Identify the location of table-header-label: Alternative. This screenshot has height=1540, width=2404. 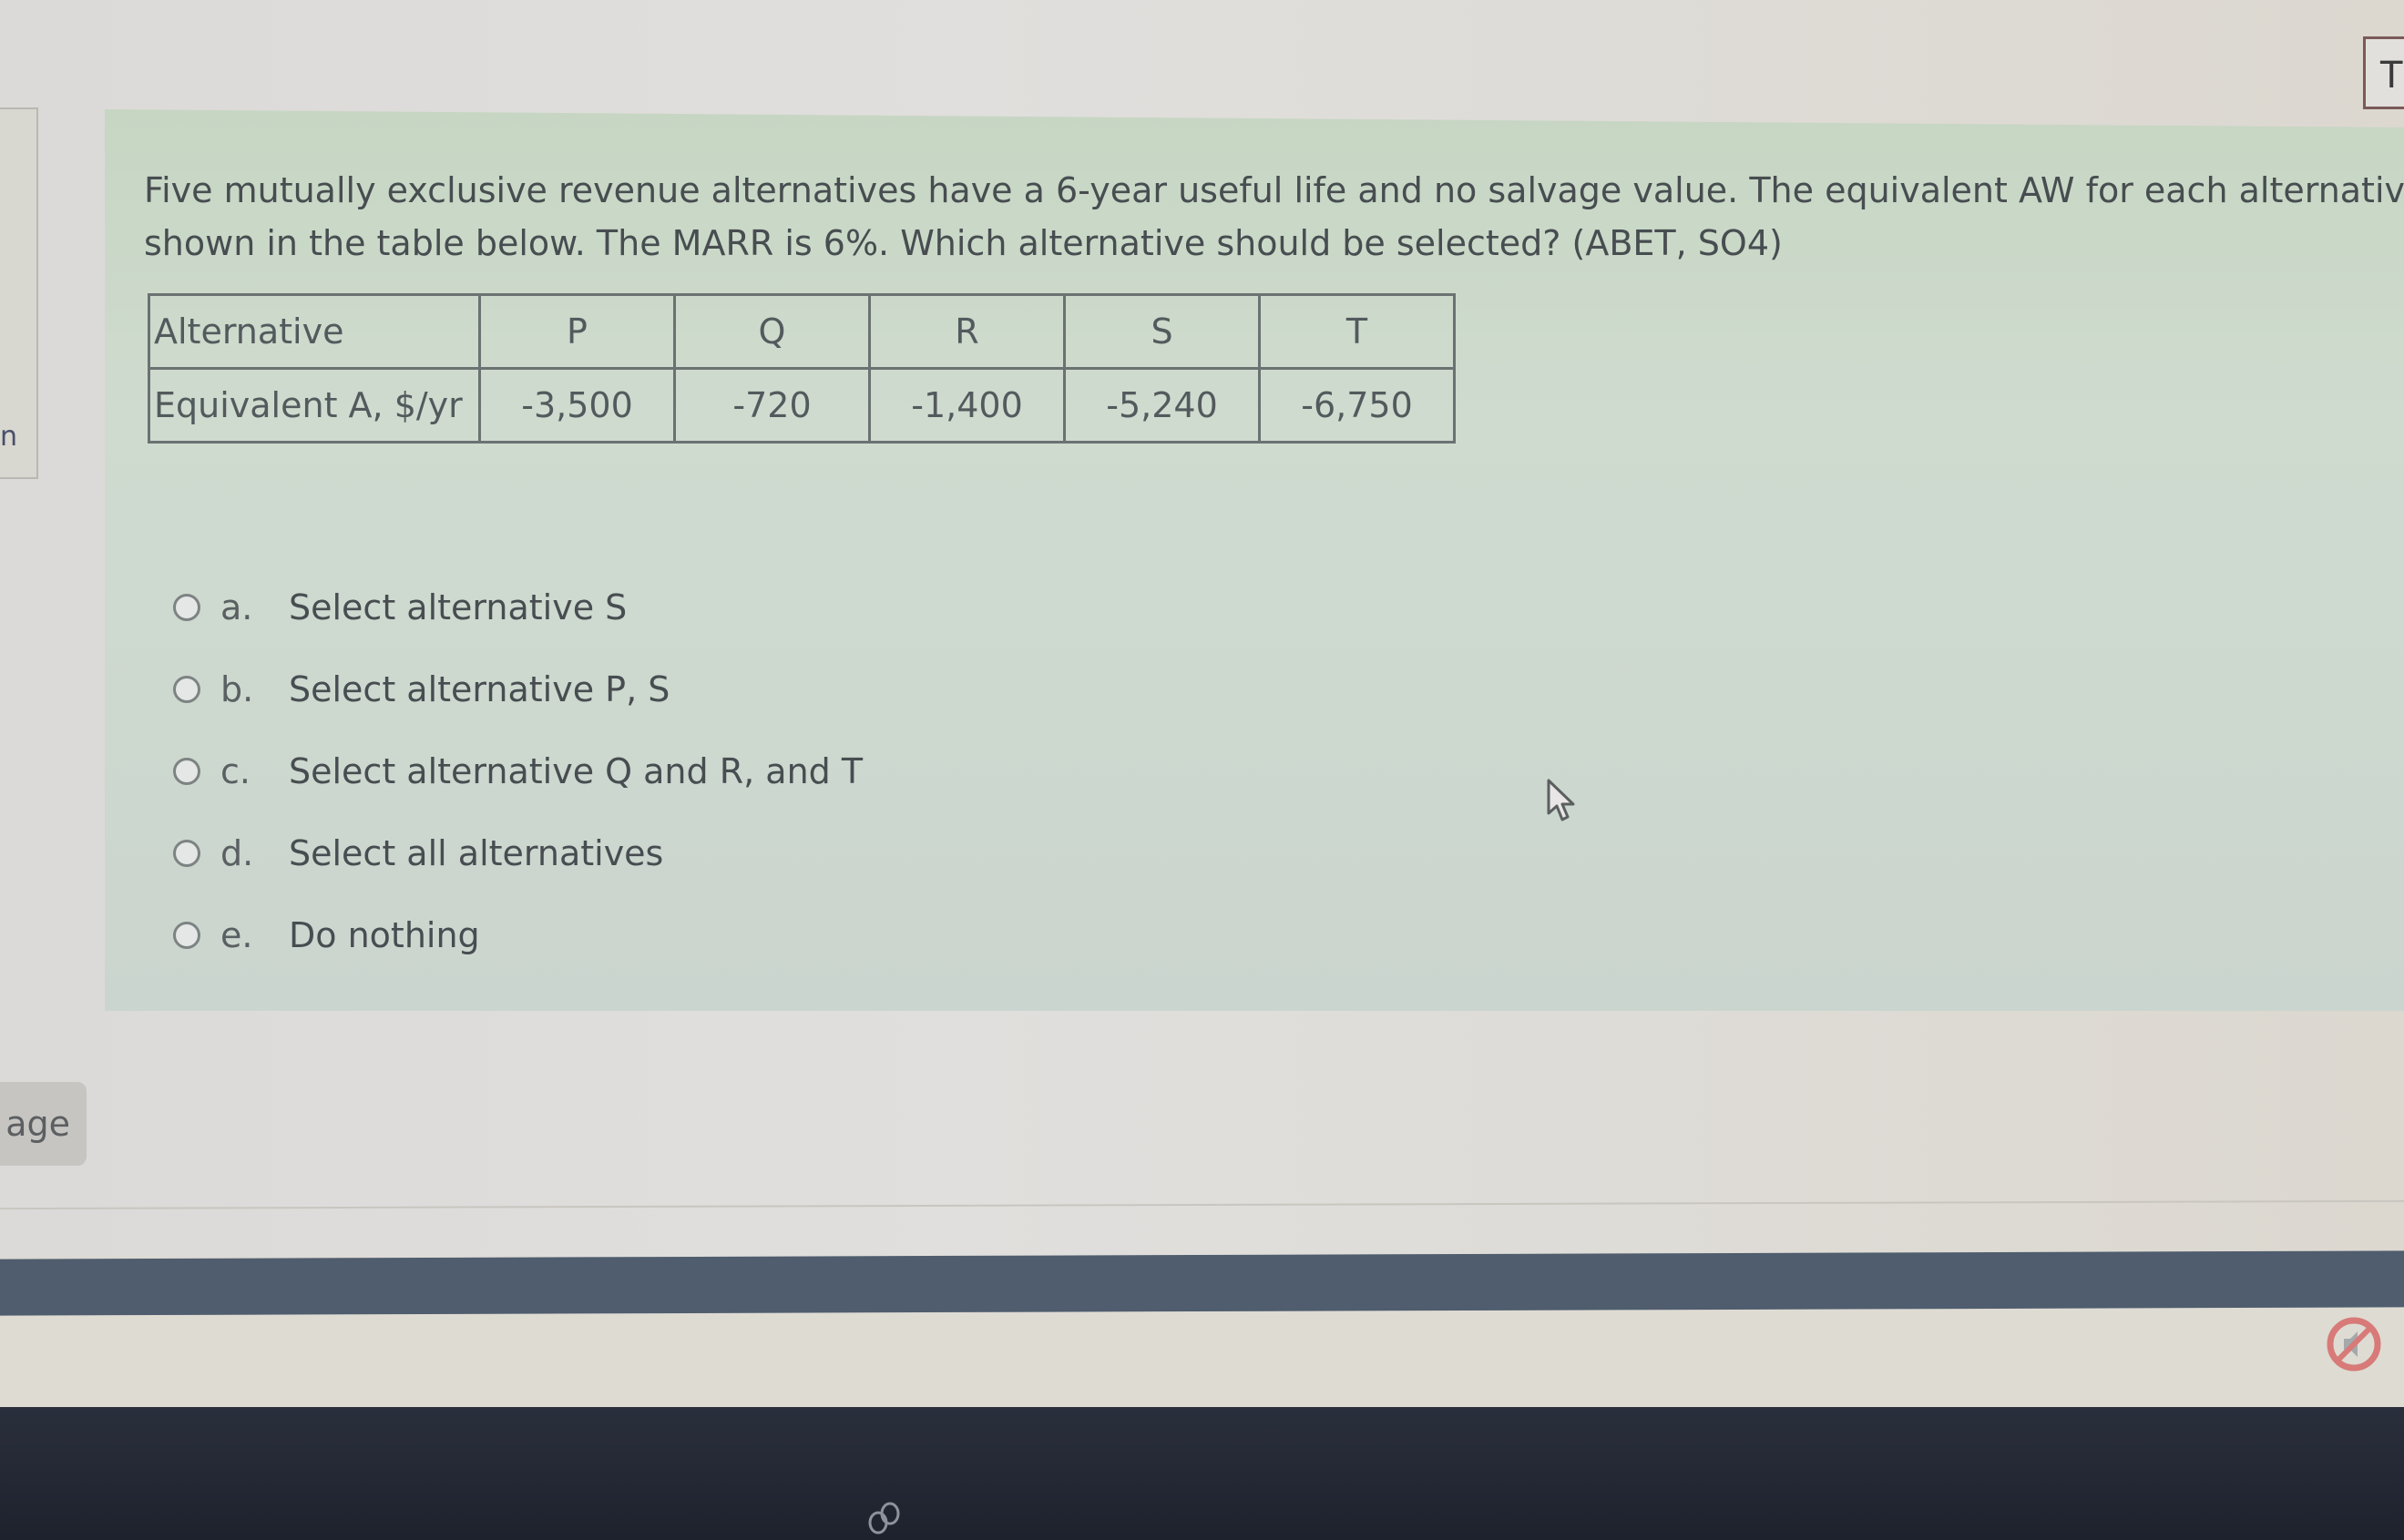
(314, 331).